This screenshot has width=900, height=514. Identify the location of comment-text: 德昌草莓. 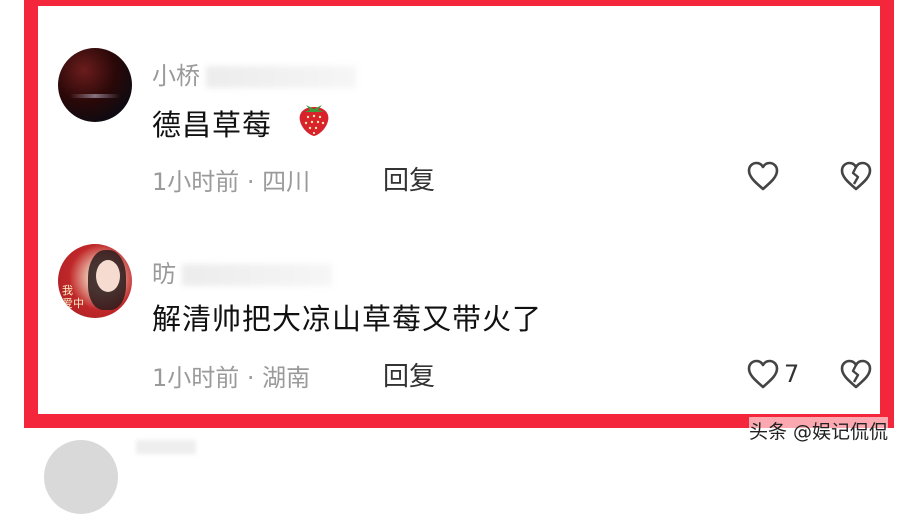
(240, 123).